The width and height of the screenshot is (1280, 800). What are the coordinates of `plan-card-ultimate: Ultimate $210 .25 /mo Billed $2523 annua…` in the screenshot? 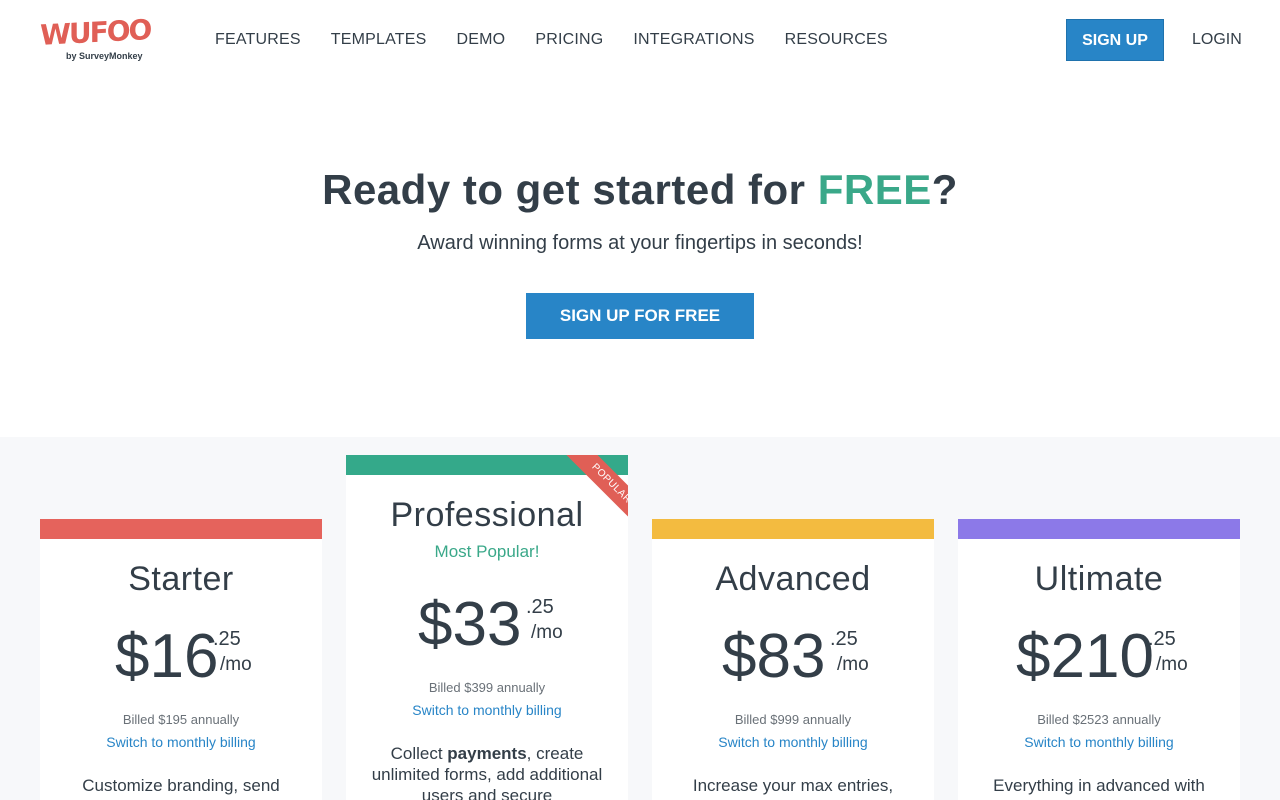 It's located at (1099, 659).